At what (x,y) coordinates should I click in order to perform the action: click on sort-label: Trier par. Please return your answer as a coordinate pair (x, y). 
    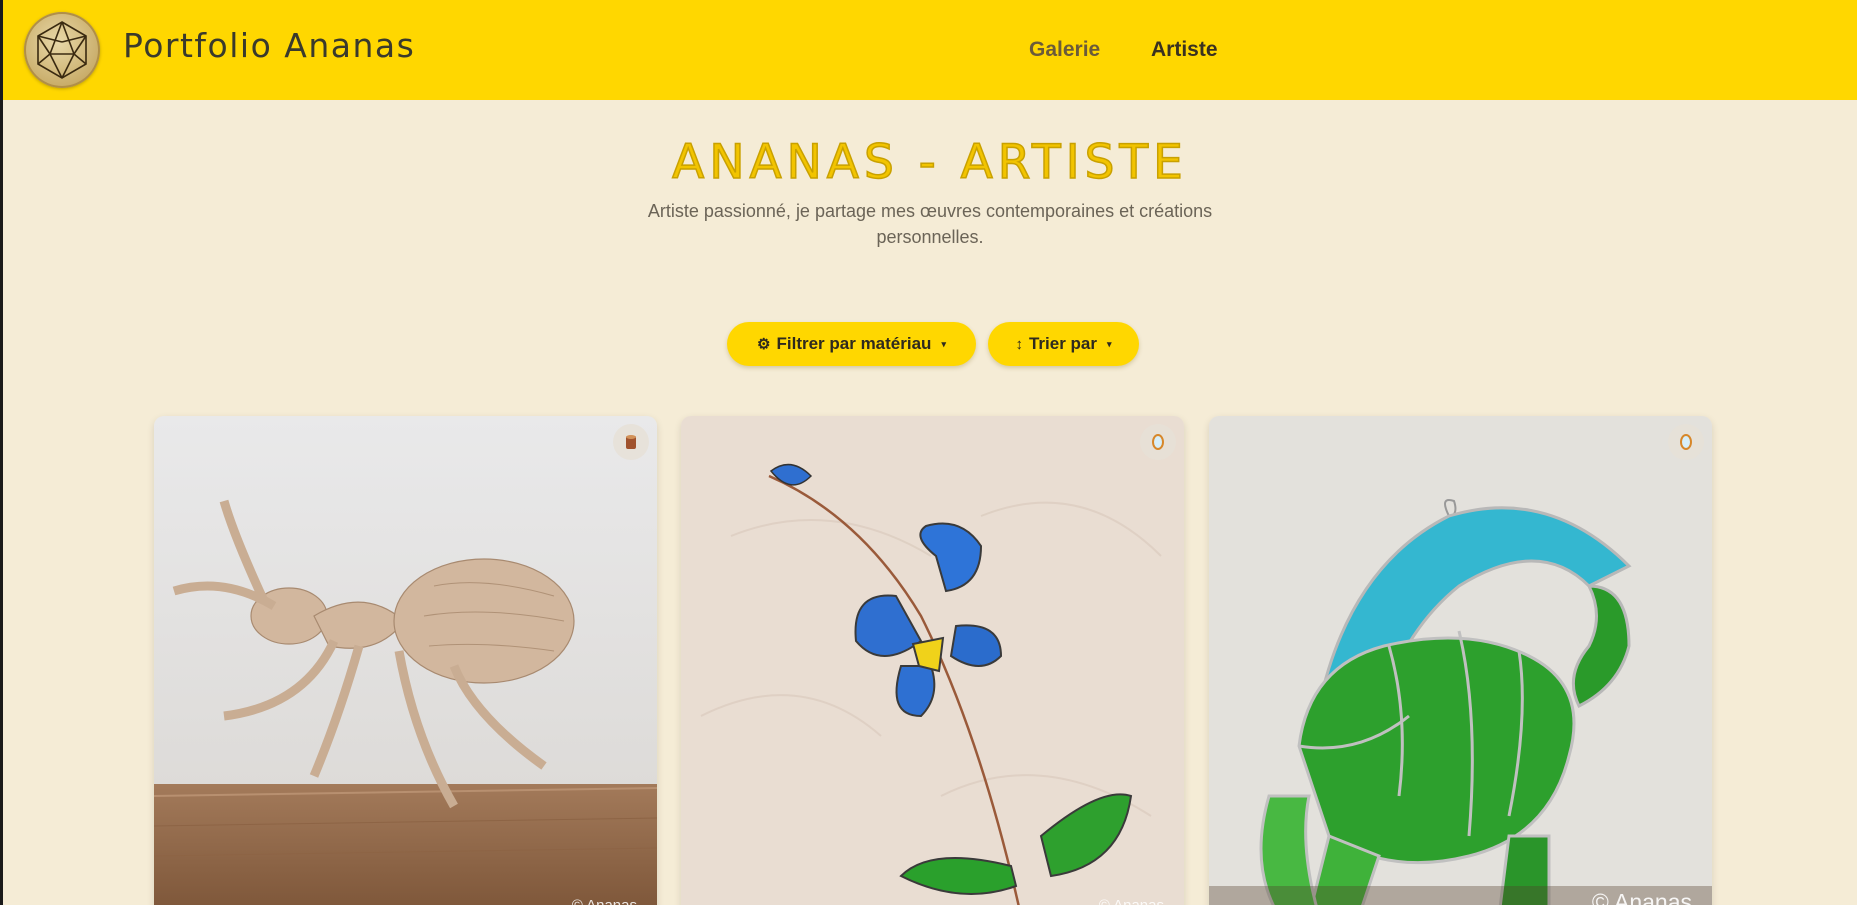
    Looking at the image, I should click on (1062, 343).